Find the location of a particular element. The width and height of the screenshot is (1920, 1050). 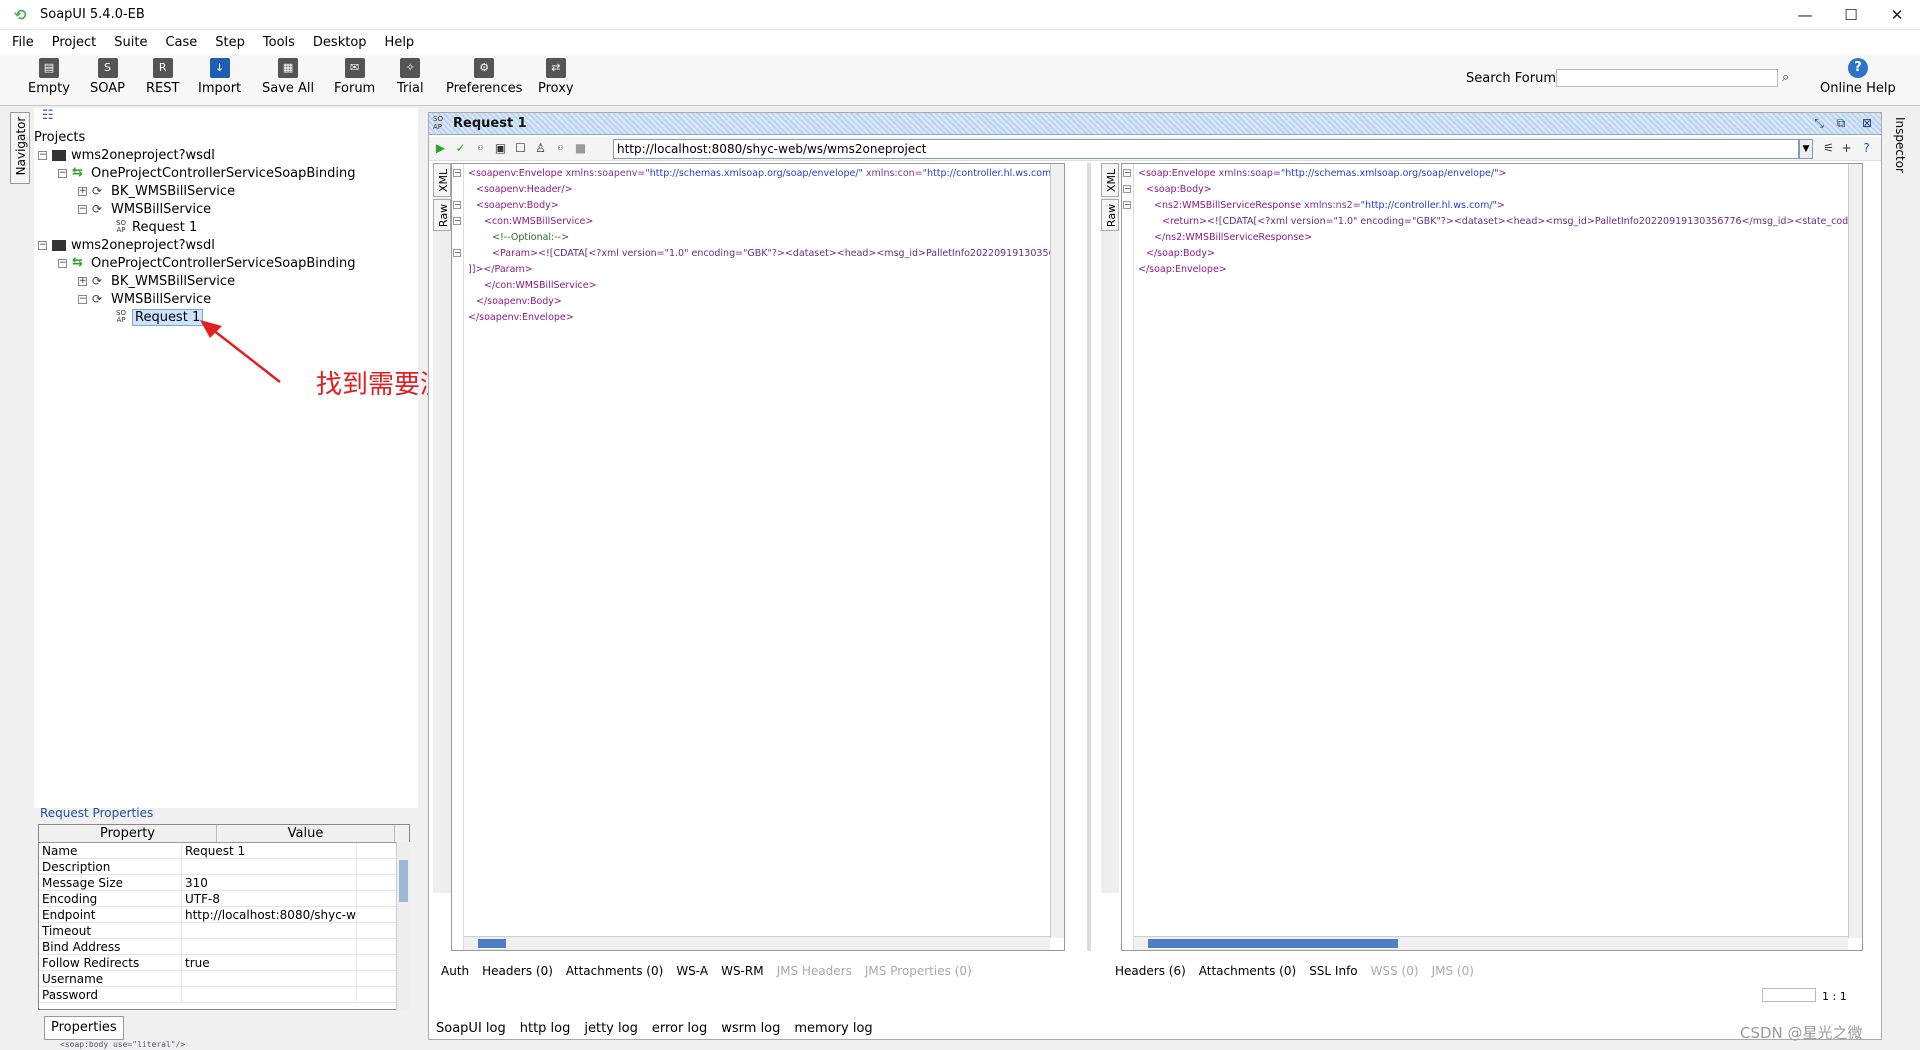

detach-icon: ⤡ is located at coordinates (1819, 123).